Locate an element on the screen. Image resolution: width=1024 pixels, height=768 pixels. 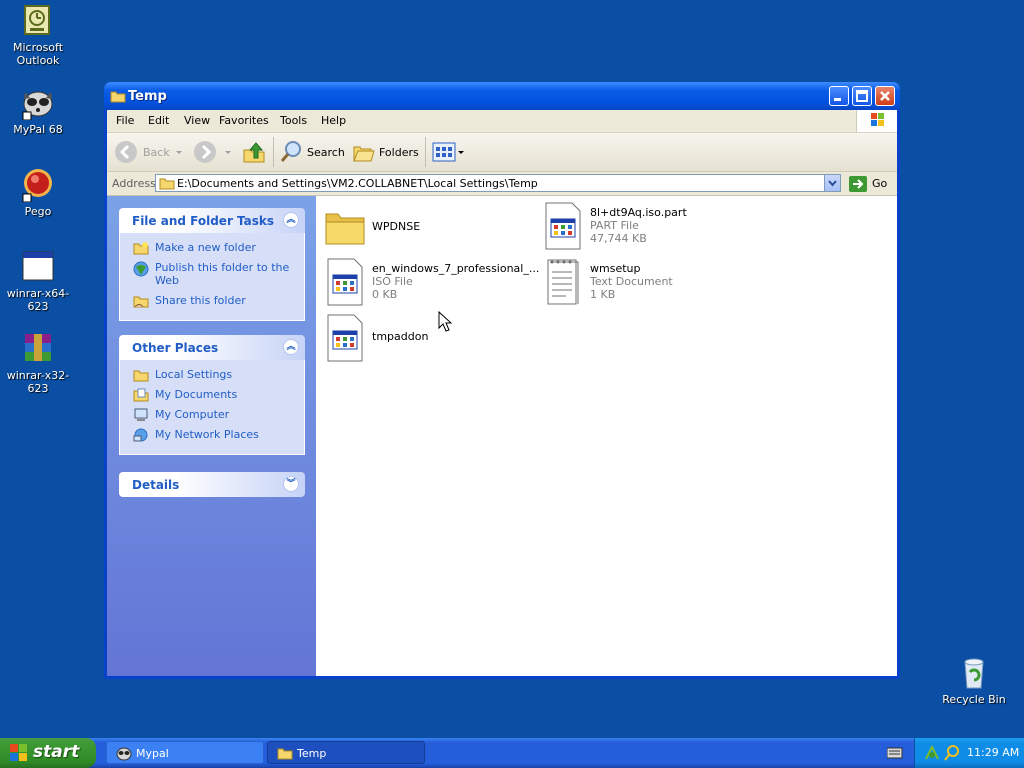
start-button: start is located at coordinates (48, 753).